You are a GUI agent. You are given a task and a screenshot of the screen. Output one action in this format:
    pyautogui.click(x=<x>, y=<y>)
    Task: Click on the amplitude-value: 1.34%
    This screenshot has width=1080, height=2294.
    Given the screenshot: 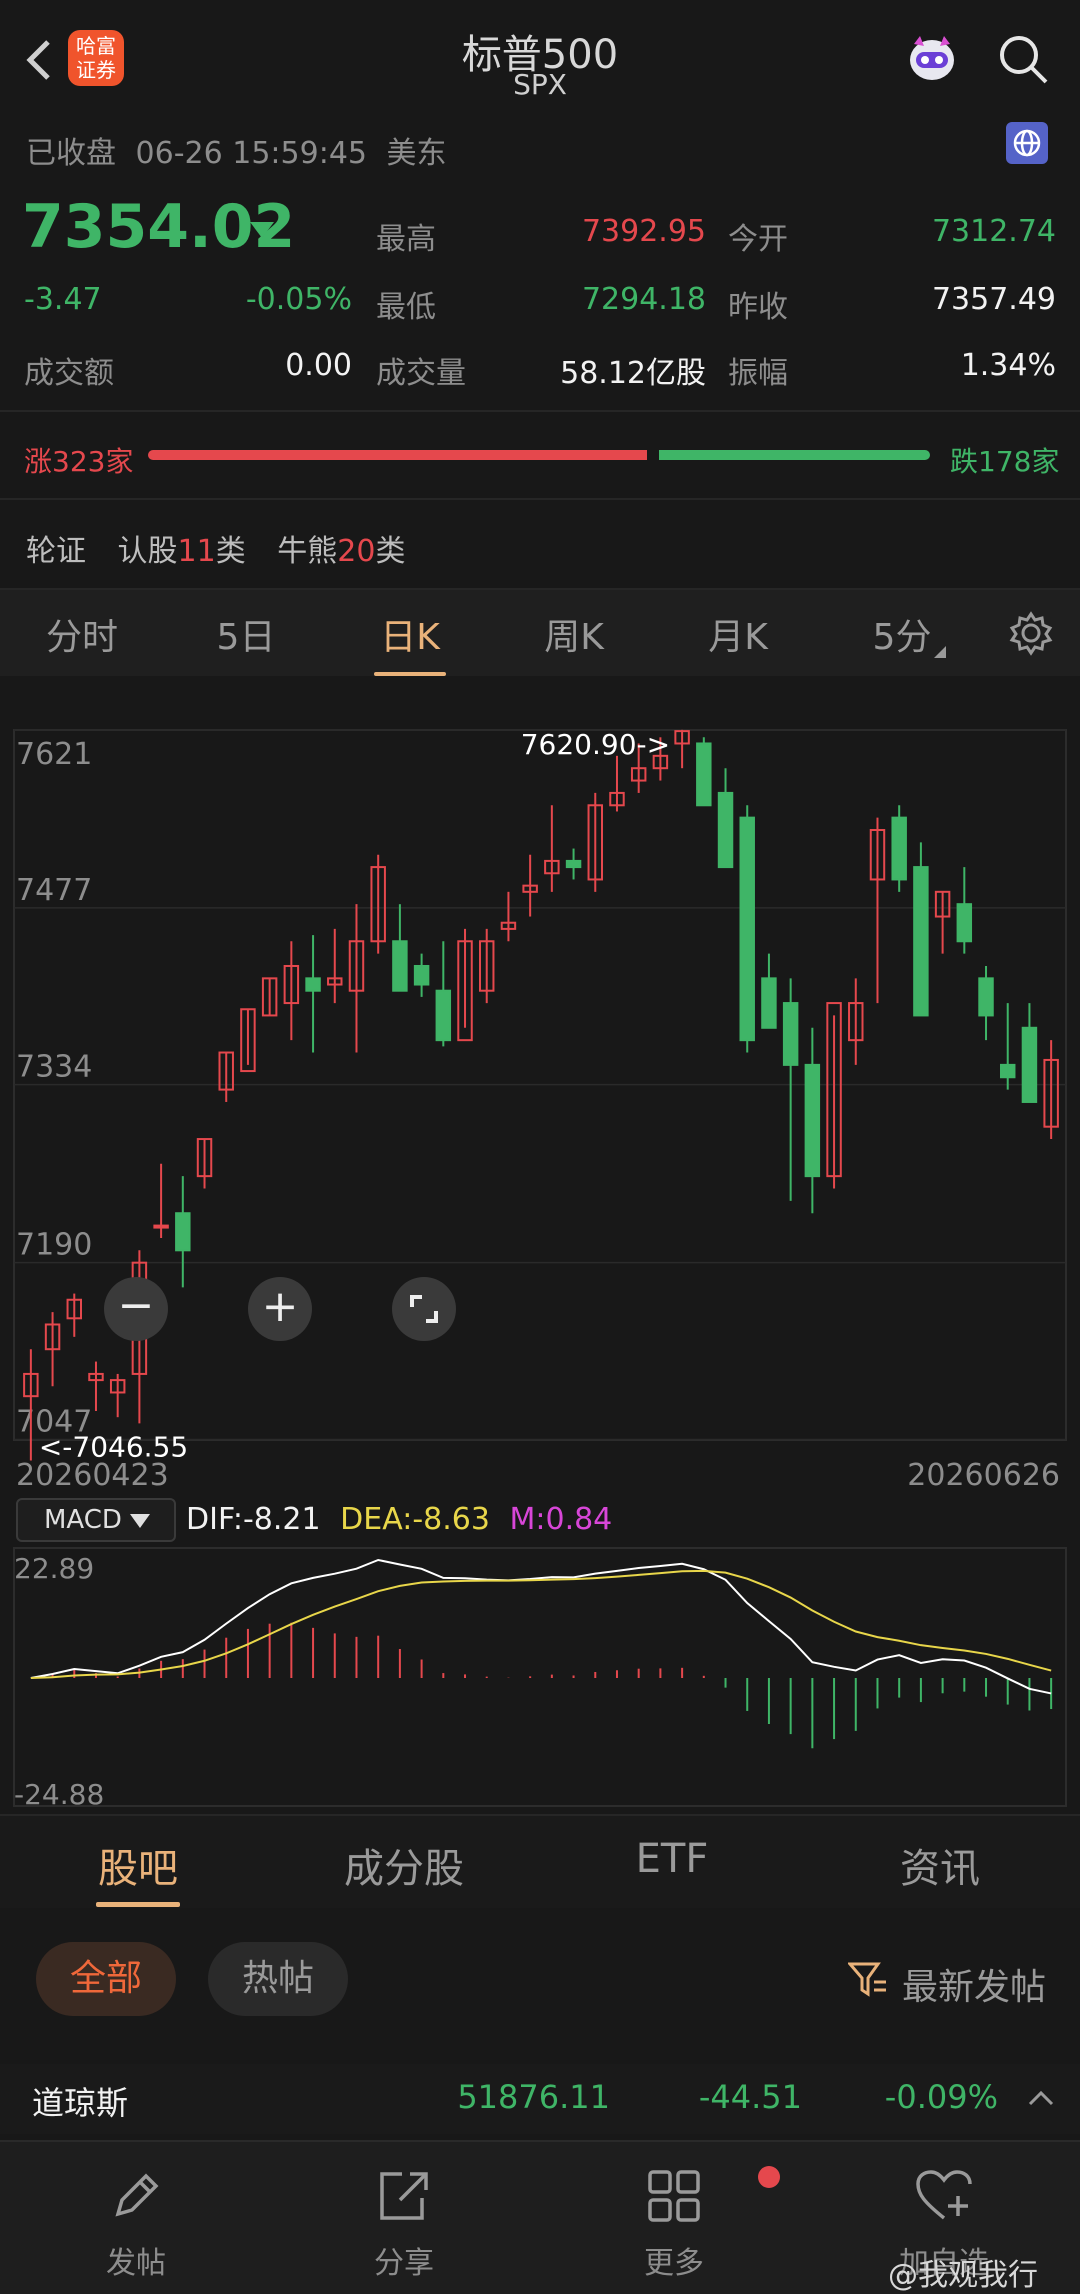 What is the action you would take?
    pyautogui.click(x=1008, y=365)
    